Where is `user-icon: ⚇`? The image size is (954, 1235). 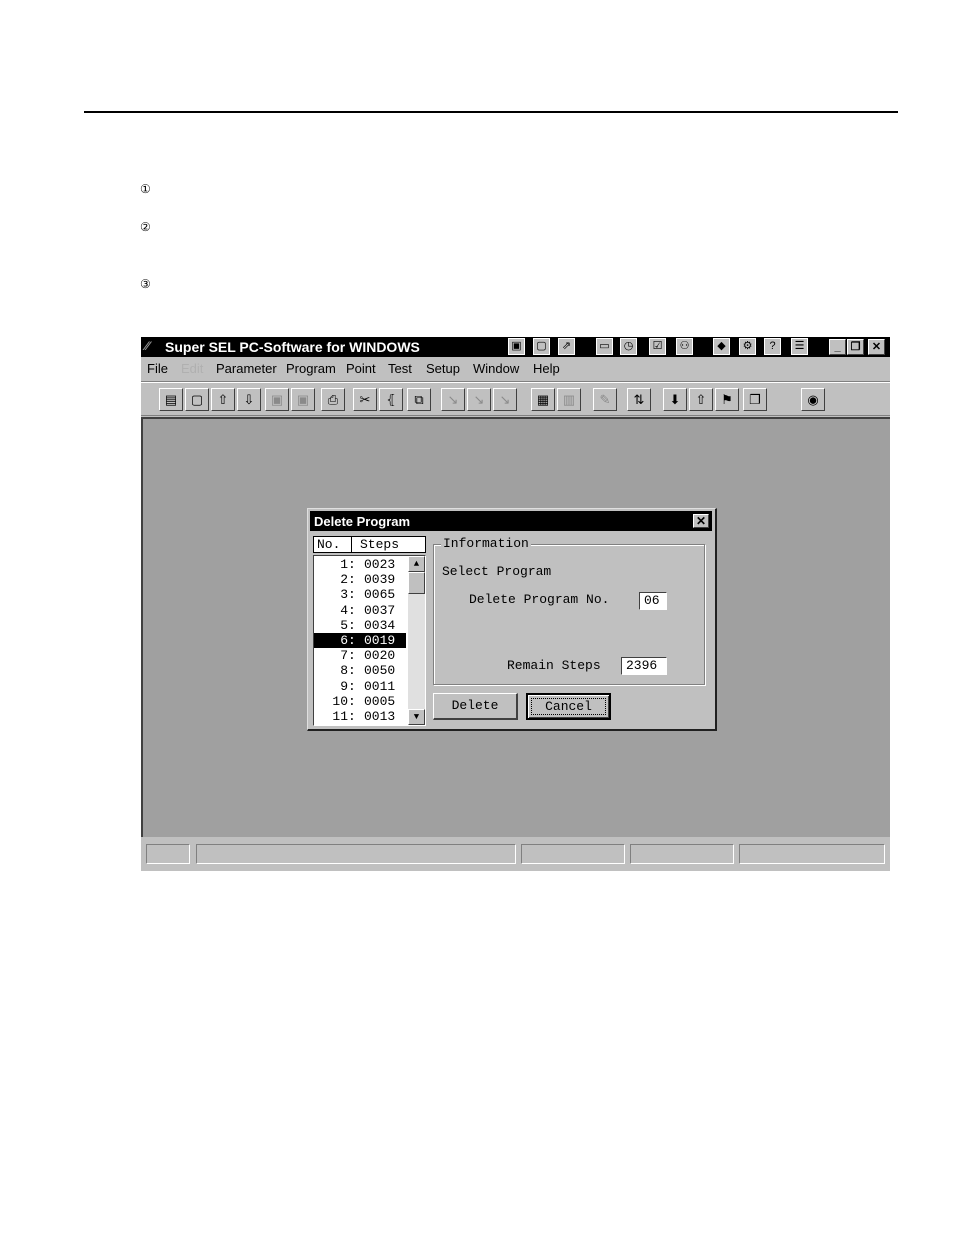
user-icon: ⚇ is located at coordinates (684, 346).